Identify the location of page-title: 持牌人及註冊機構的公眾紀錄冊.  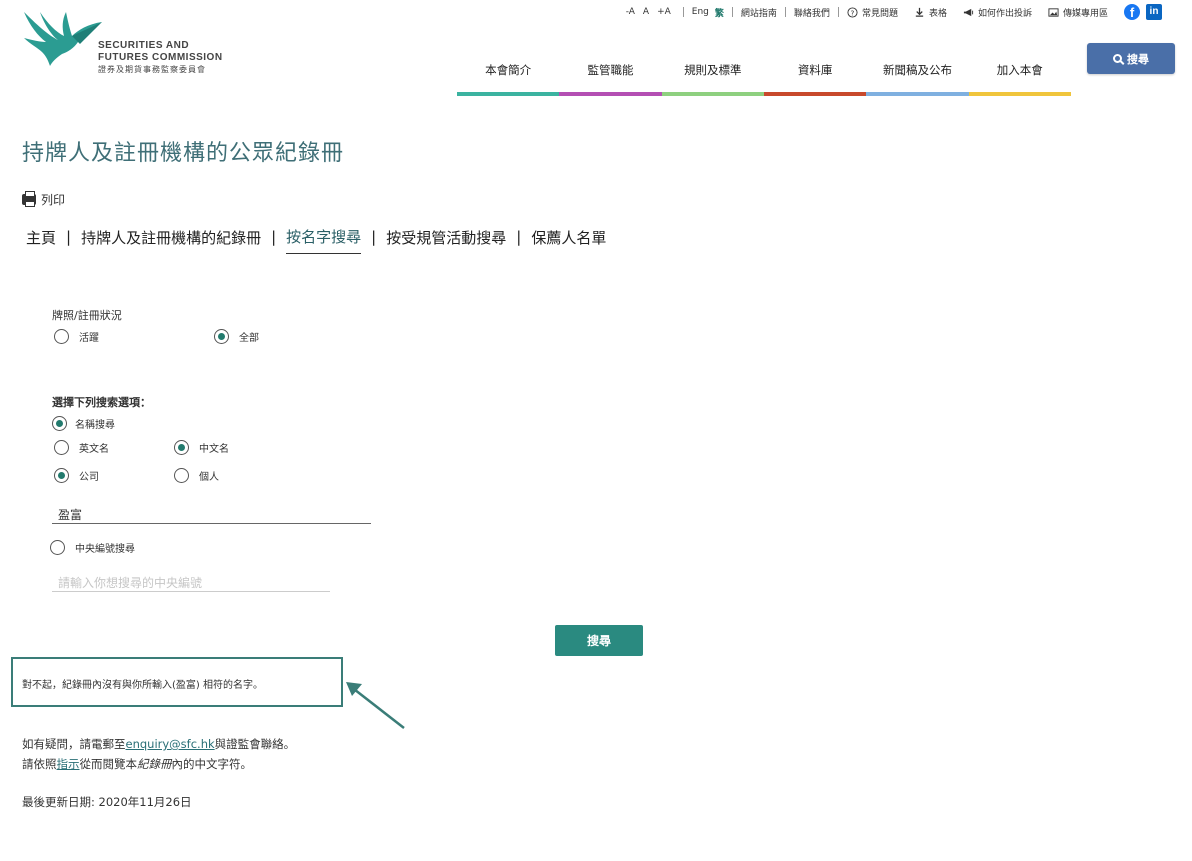
(183, 153).